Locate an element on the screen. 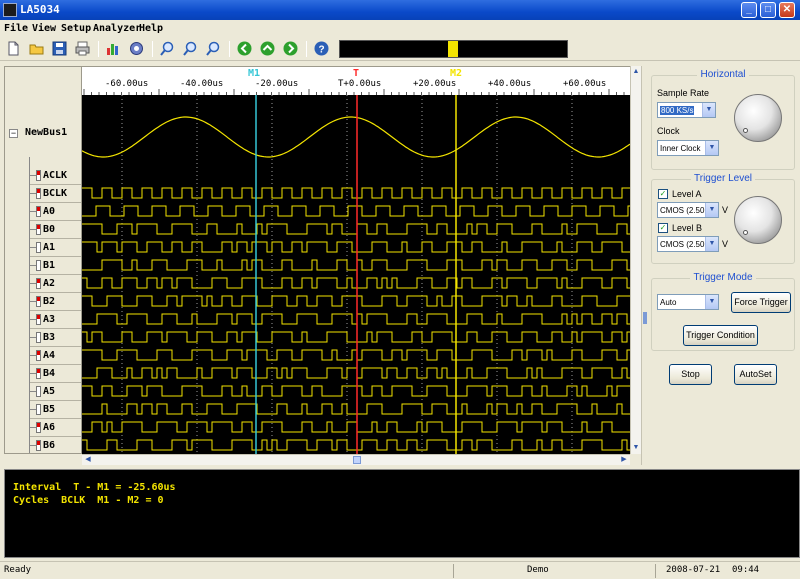 This screenshot has height=579, width=800. zoom-in-icon is located at coordinates (167, 48).